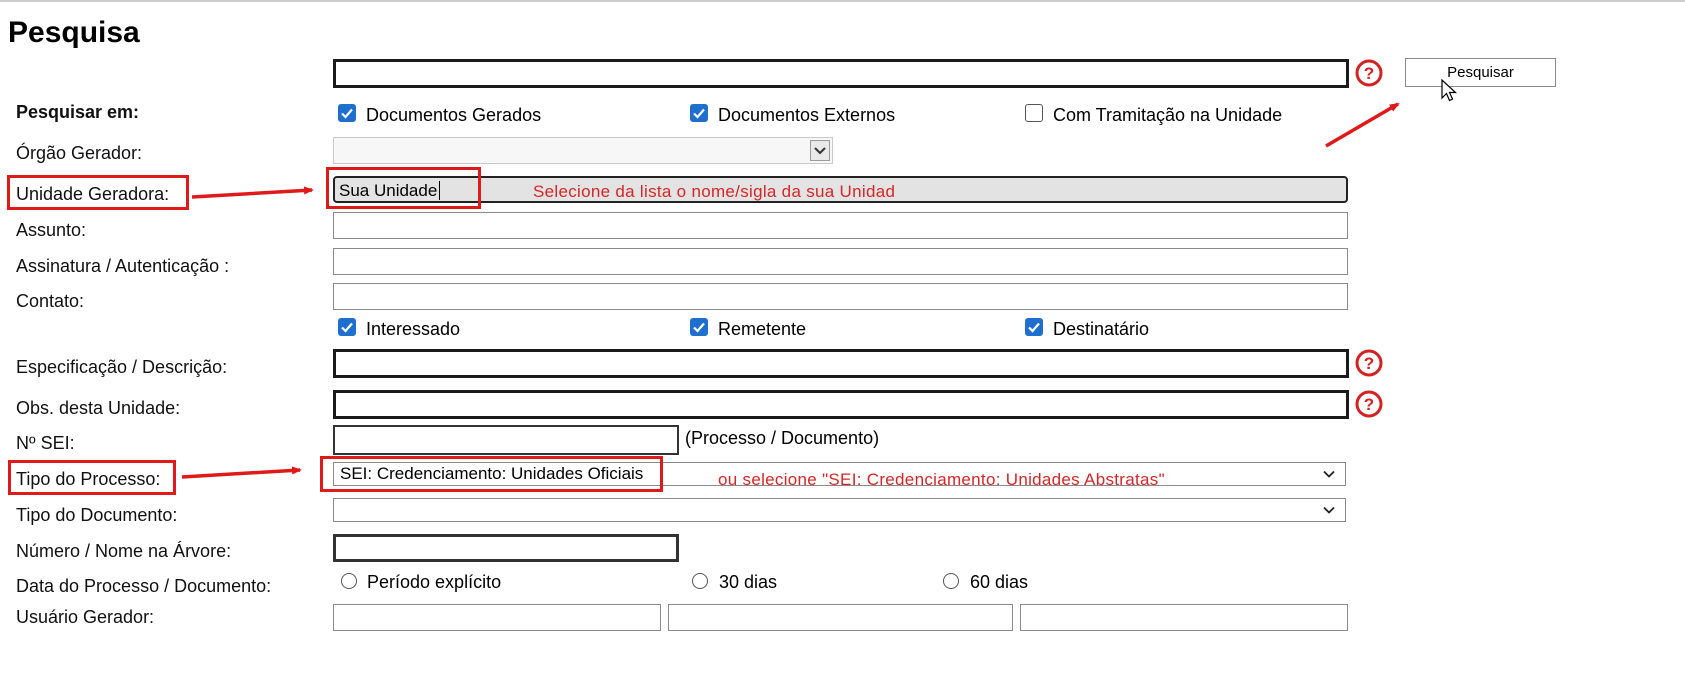  What do you see at coordinates (1362, 125) in the screenshot?
I see `arrow-to-search-button` at bounding box center [1362, 125].